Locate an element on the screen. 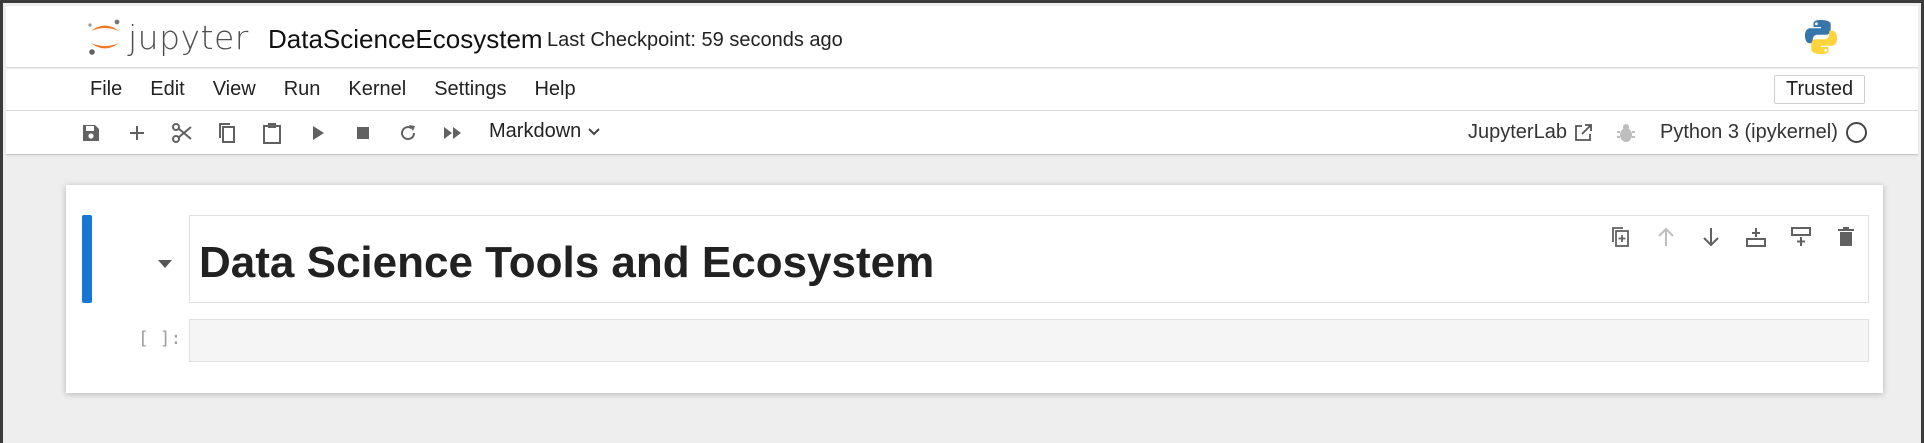 This screenshot has height=443, width=1924. open-jupyterlab-link: JupyterLab is located at coordinates (1530, 132).